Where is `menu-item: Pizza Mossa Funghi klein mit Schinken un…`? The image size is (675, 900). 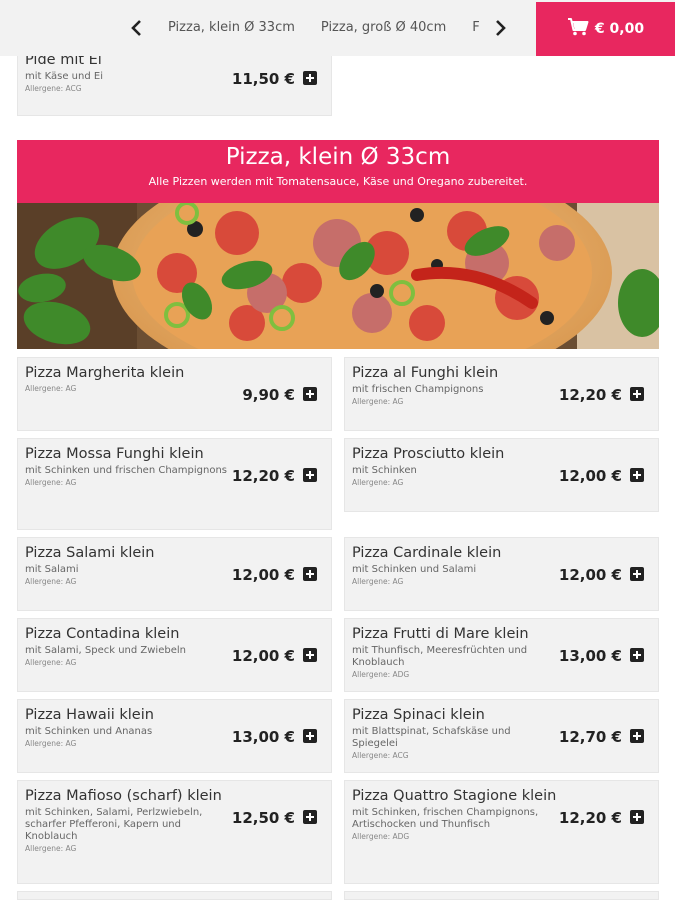
menu-item: Pizza Mossa Funghi klein mit Schinken un… is located at coordinates (174, 484).